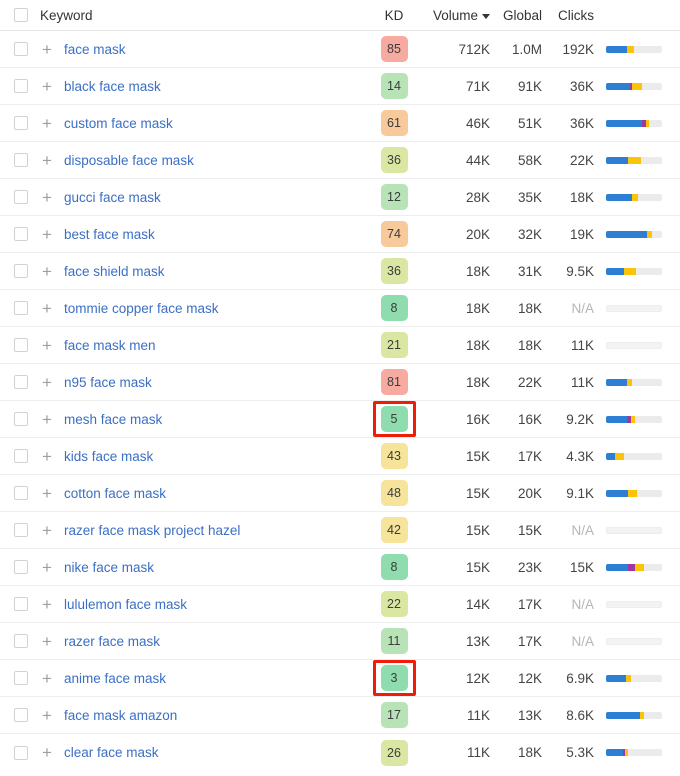 The height and width of the screenshot is (776, 680). Describe the element at coordinates (340, 382) in the screenshot. I see `table-row: + n95 face mask 81 18K 22K 11K` at that location.